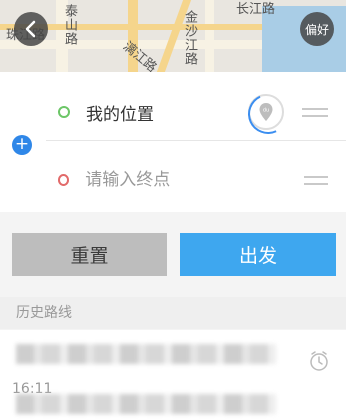  Describe the element at coordinates (69, 25) in the screenshot. I see `map-label-road: 泰山路` at that location.